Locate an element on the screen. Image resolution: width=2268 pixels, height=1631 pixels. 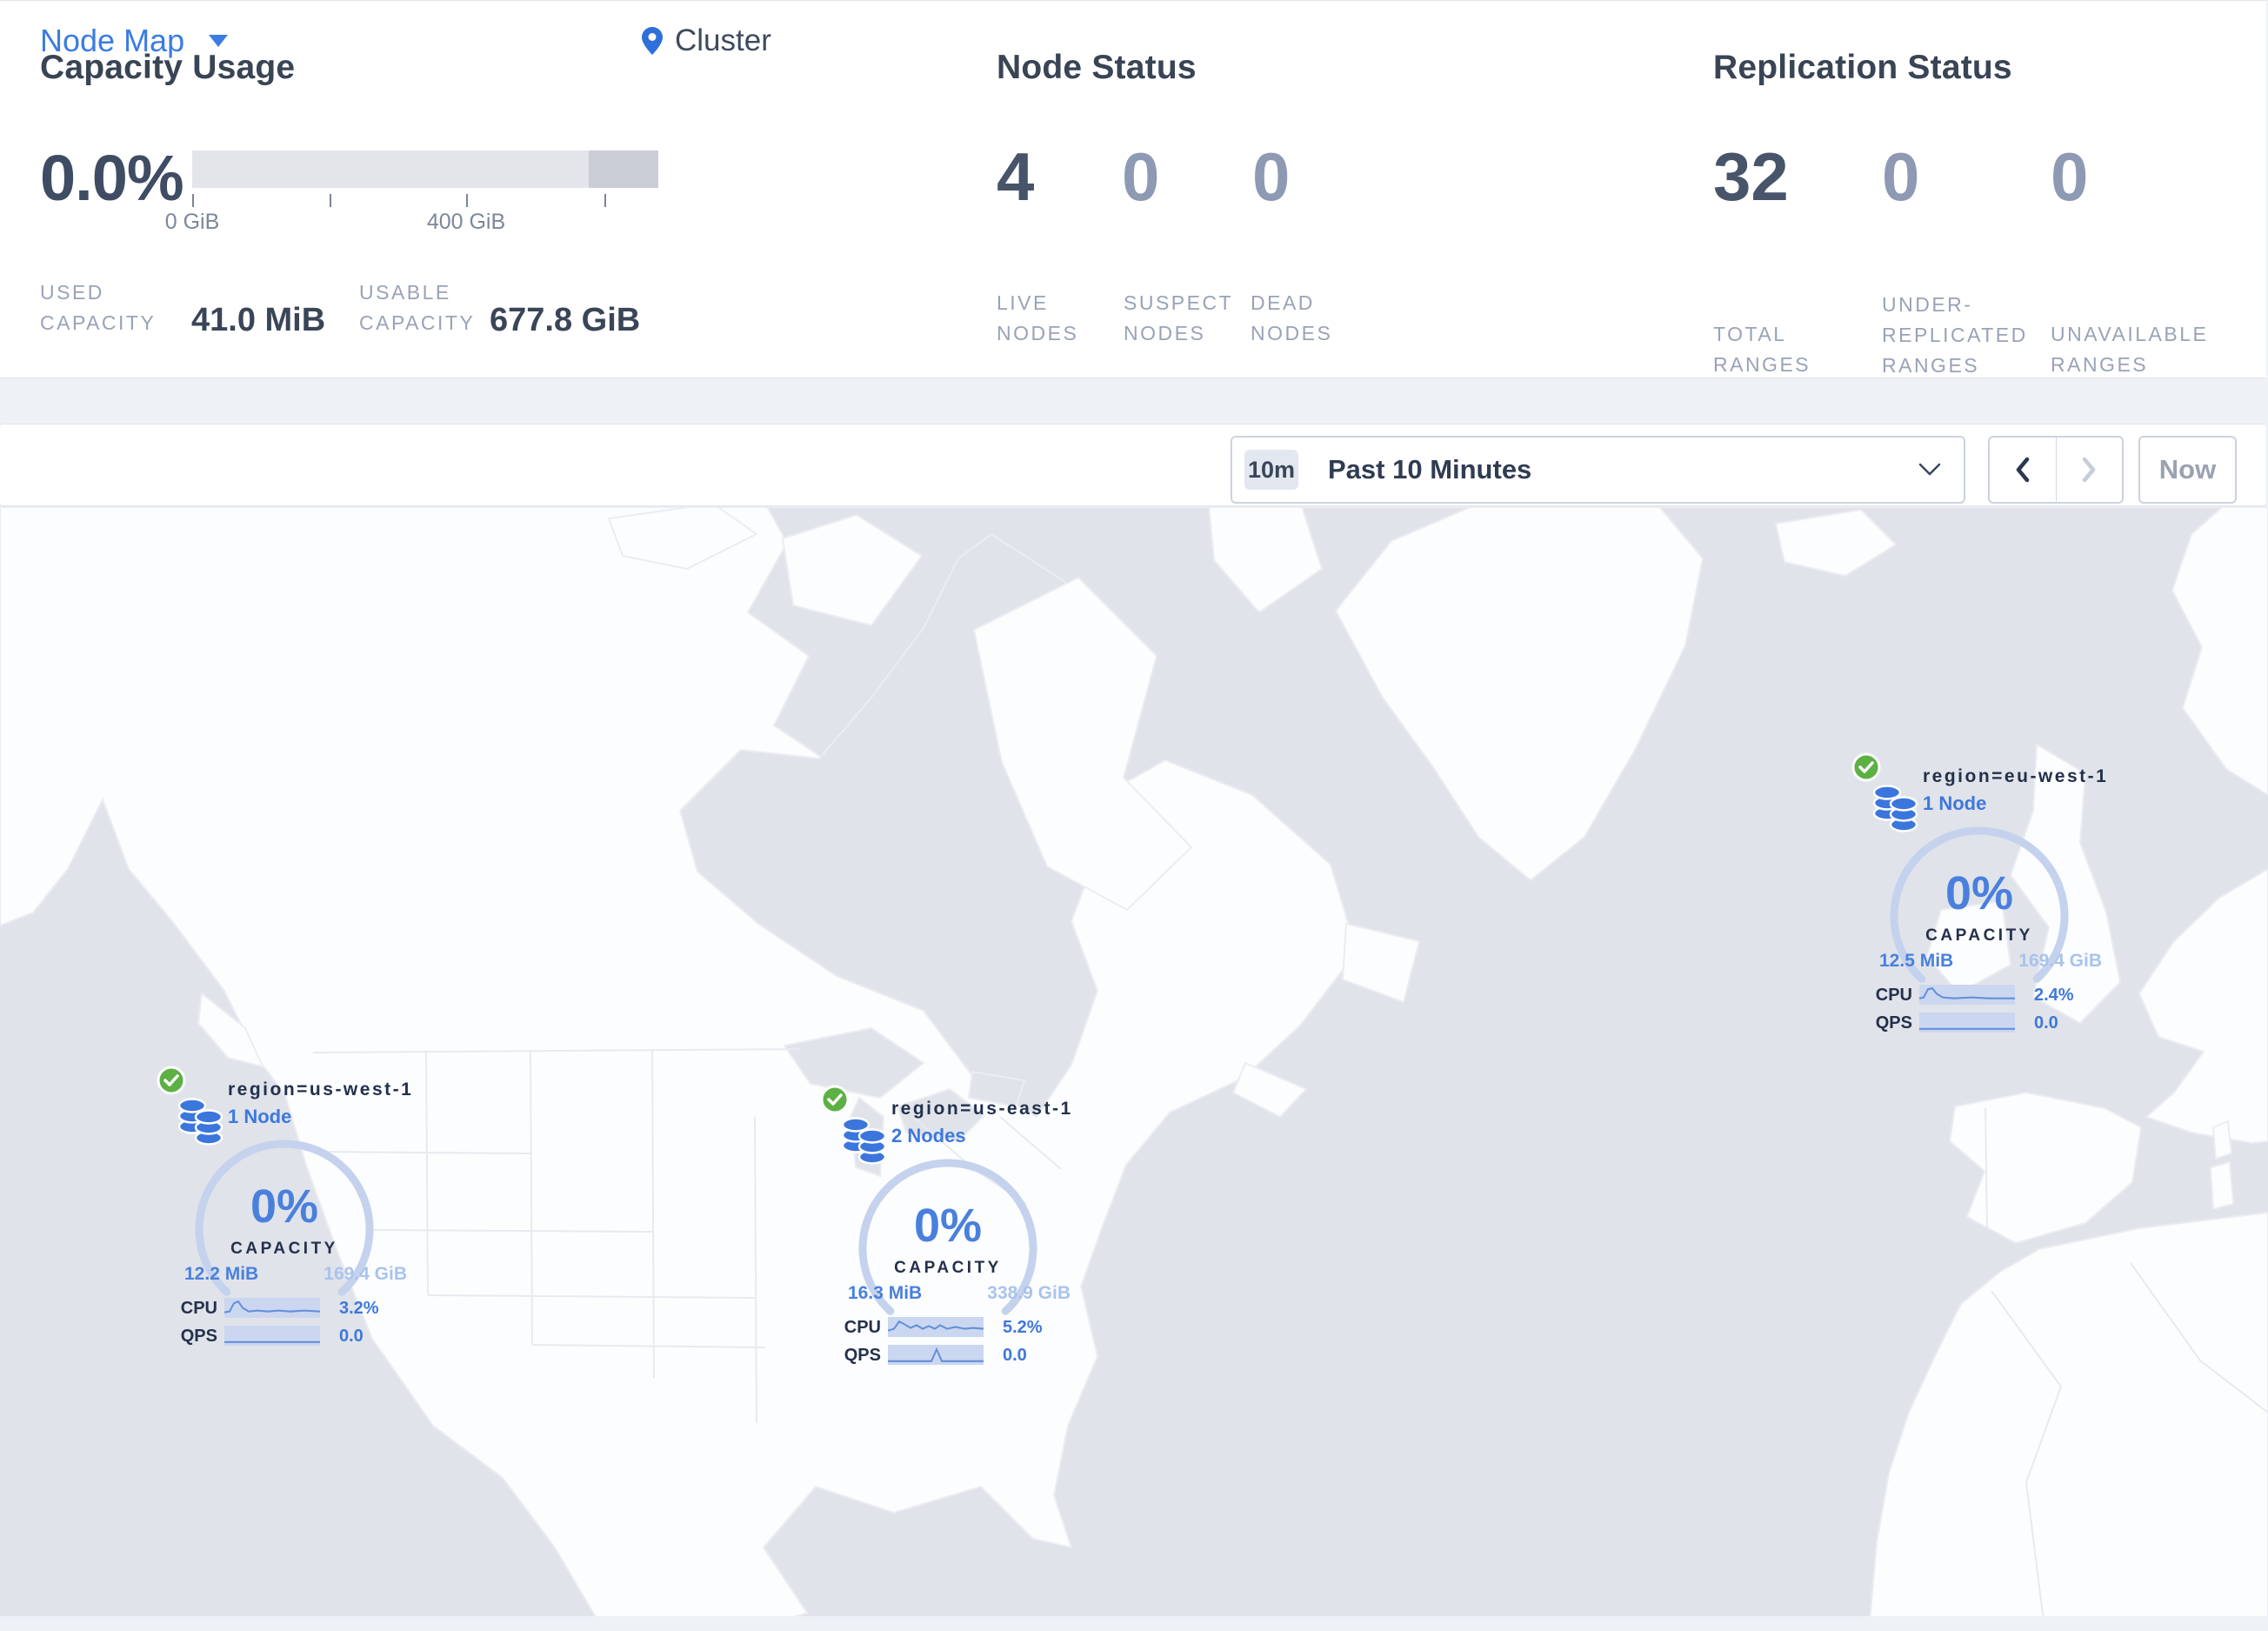
breadcrumb-cluster-label: Cluster is located at coordinates (723, 40).